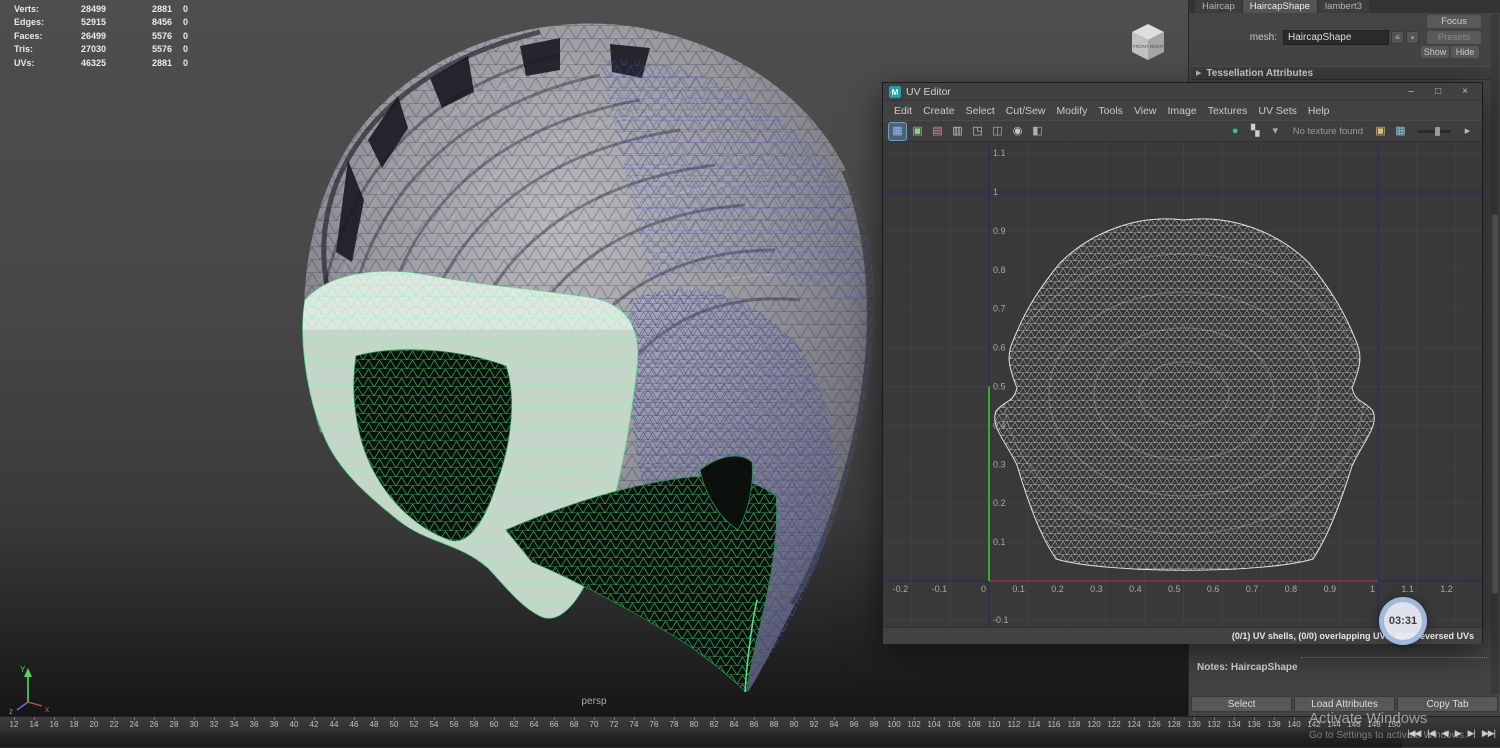 The width and height of the screenshot is (1500, 748). I want to click on tab-haircap: Haircap, so click(1218, 6).